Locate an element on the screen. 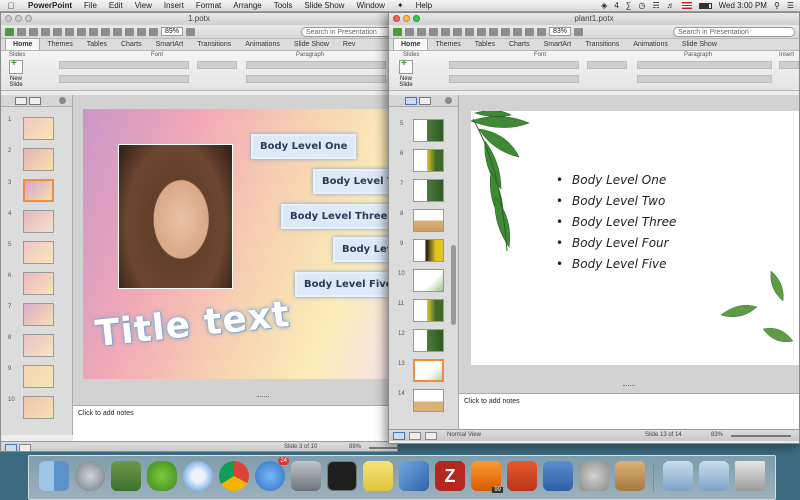  menu-tools: Tools is located at coordinates (283, 5).